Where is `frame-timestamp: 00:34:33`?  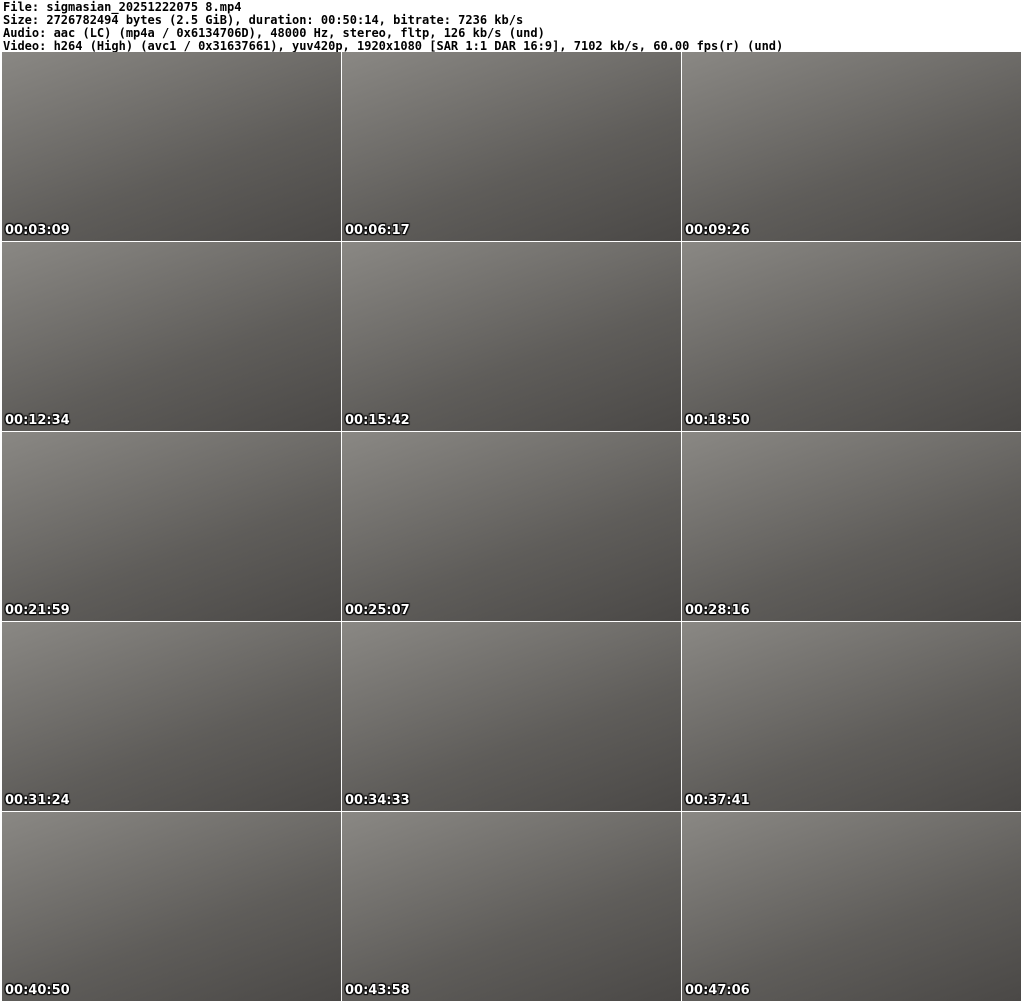
frame-timestamp: 00:34:33 is located at coordinates (377, 800).